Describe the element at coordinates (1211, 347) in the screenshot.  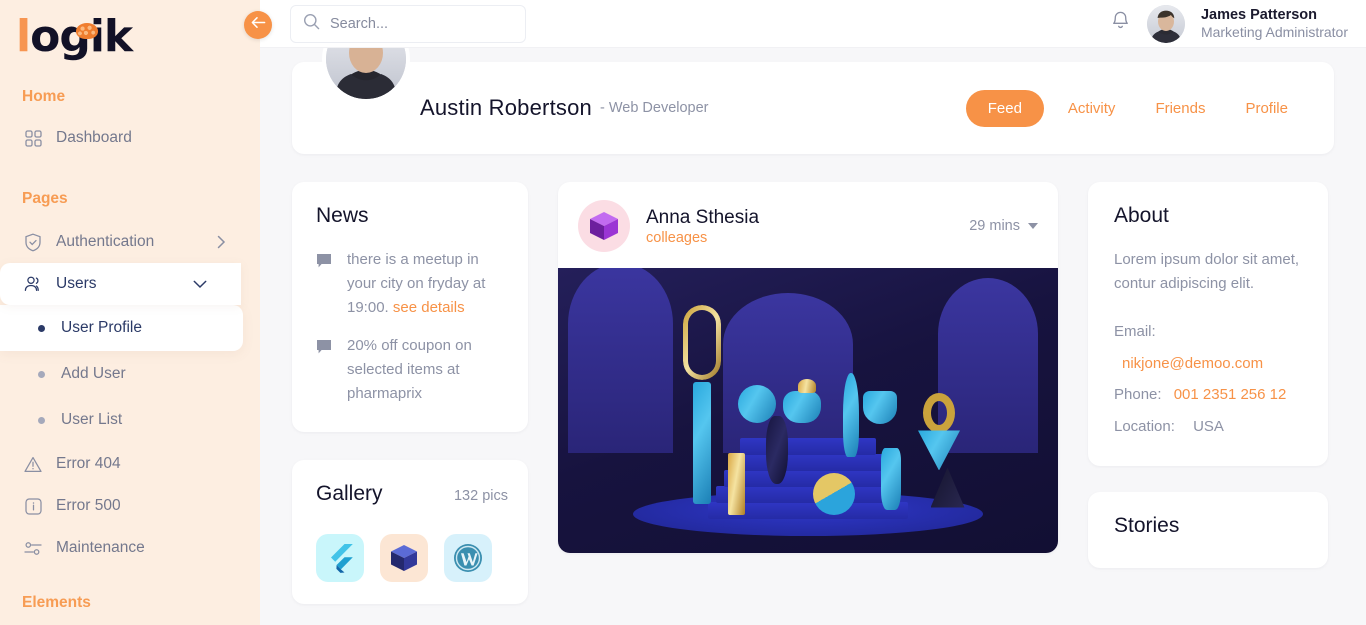
I see `about-row-email: Email: nikjone@demoo.com` at that location.